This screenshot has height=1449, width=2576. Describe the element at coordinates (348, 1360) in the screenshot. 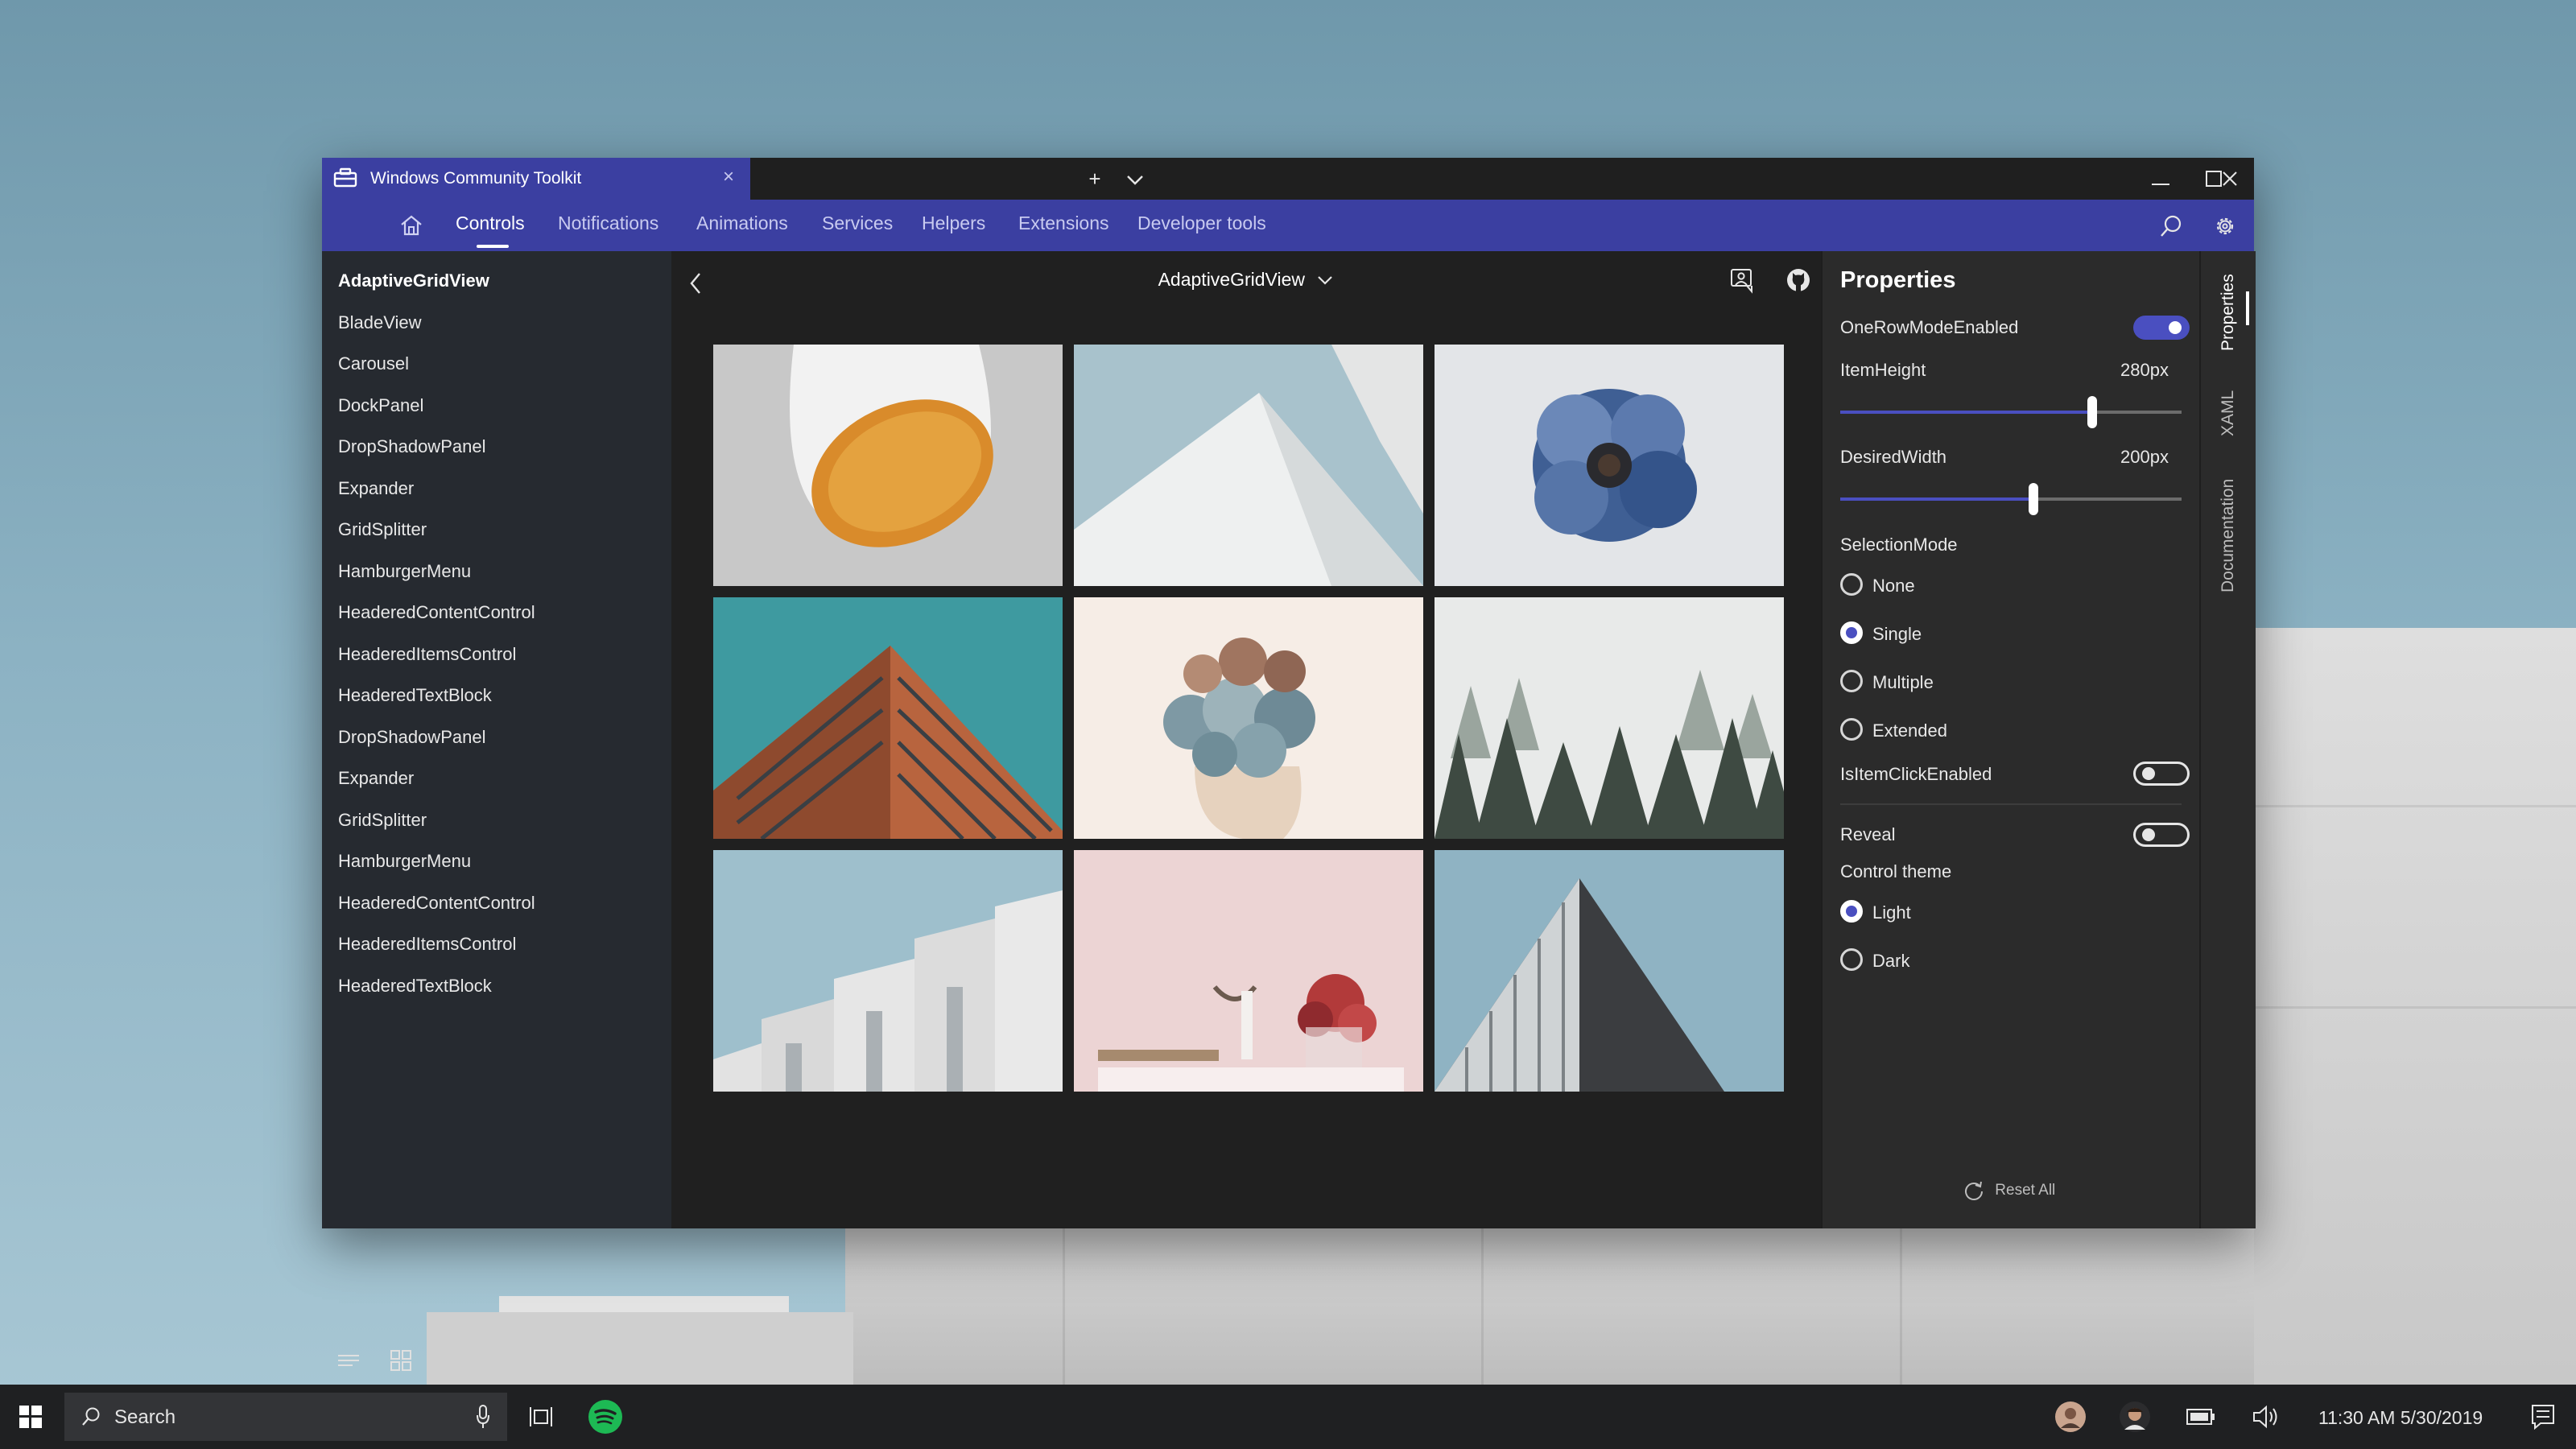

I see `list-view-icon` at that location.